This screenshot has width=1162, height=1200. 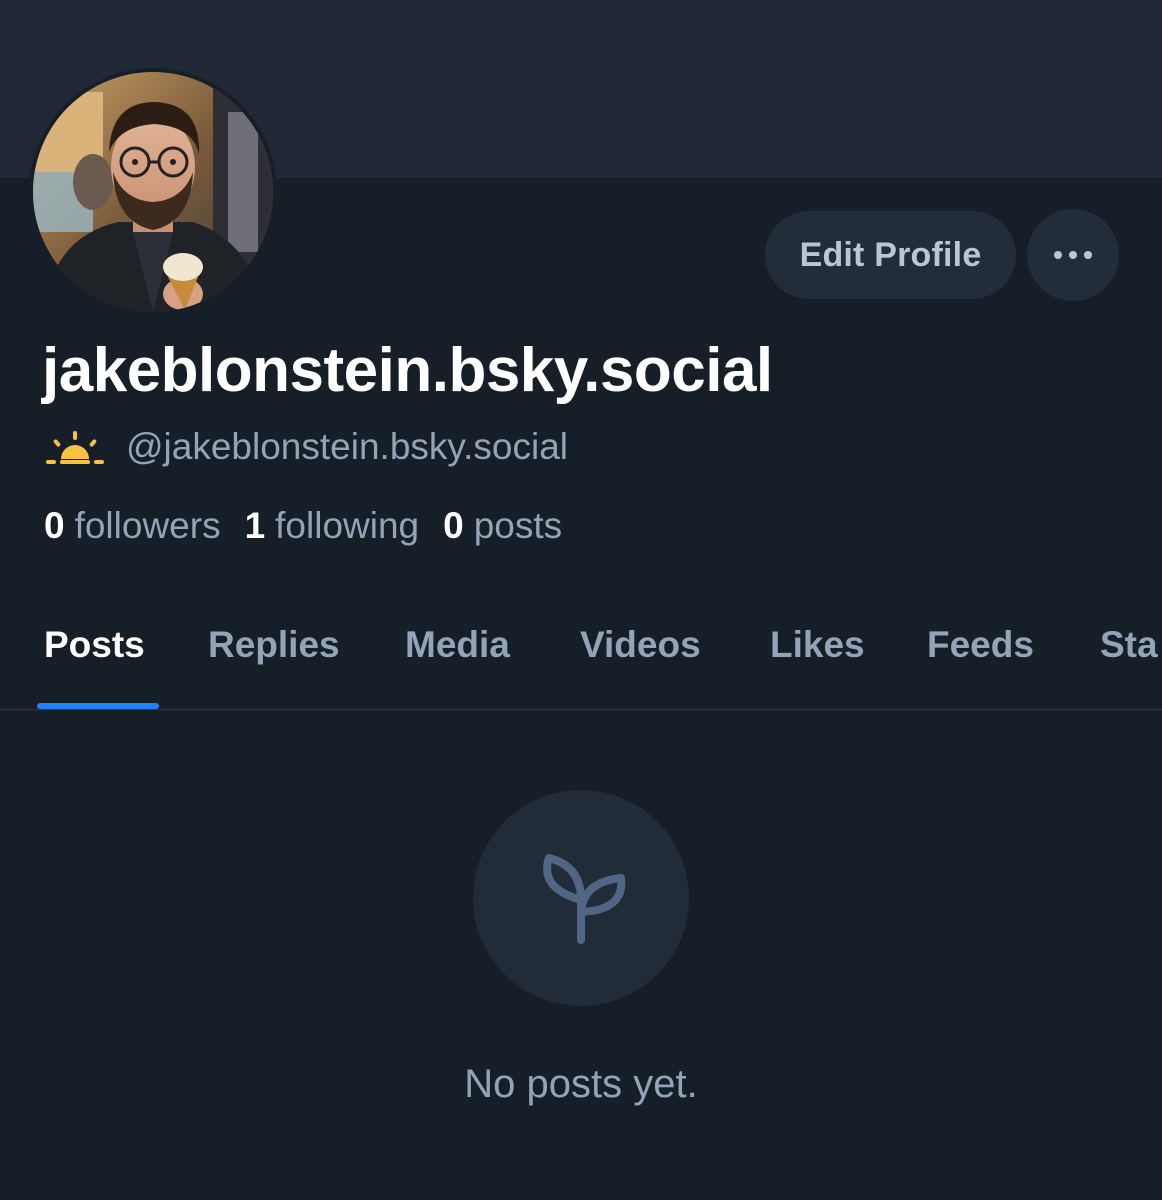 What do you see at coordinates (817, 645) in the screenshot?
I see `tab-likes: Likes` at bounding box center [817, 645].